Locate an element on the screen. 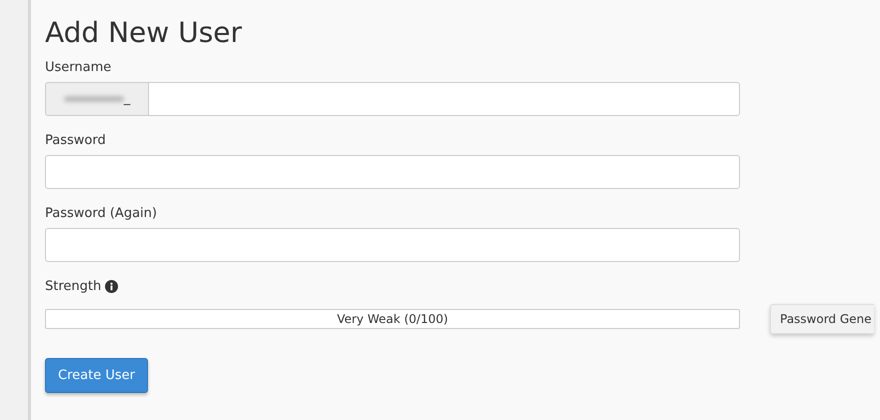  field-label: Username is located at coordinates (78, 67).